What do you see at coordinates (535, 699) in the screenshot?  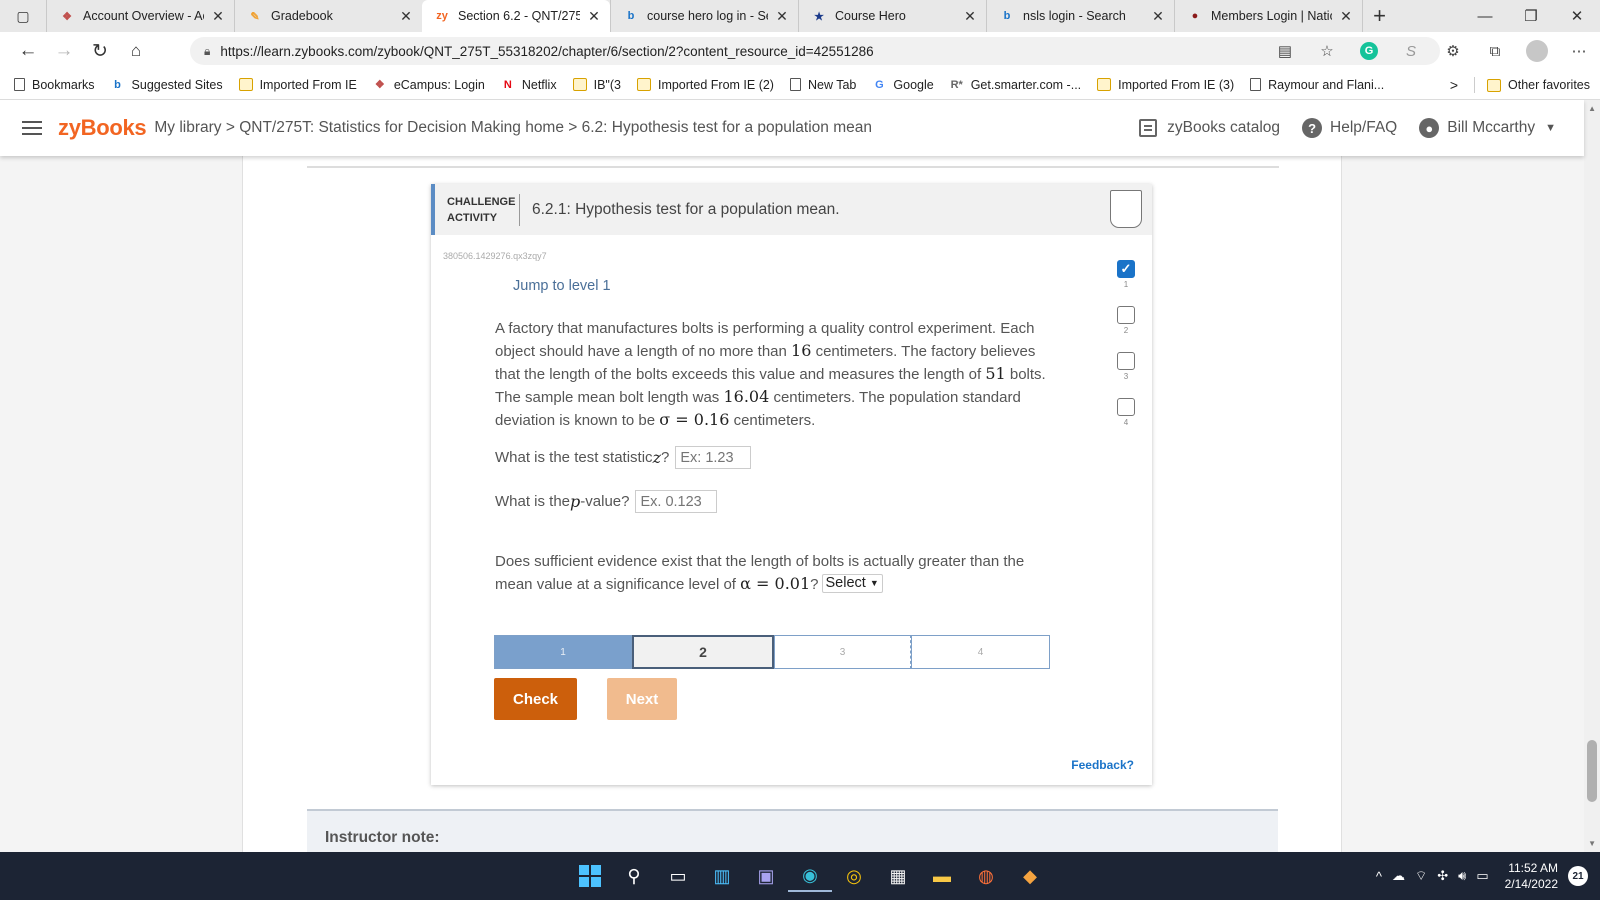 I see `check-button: Check` at bounding box center [535, 699].